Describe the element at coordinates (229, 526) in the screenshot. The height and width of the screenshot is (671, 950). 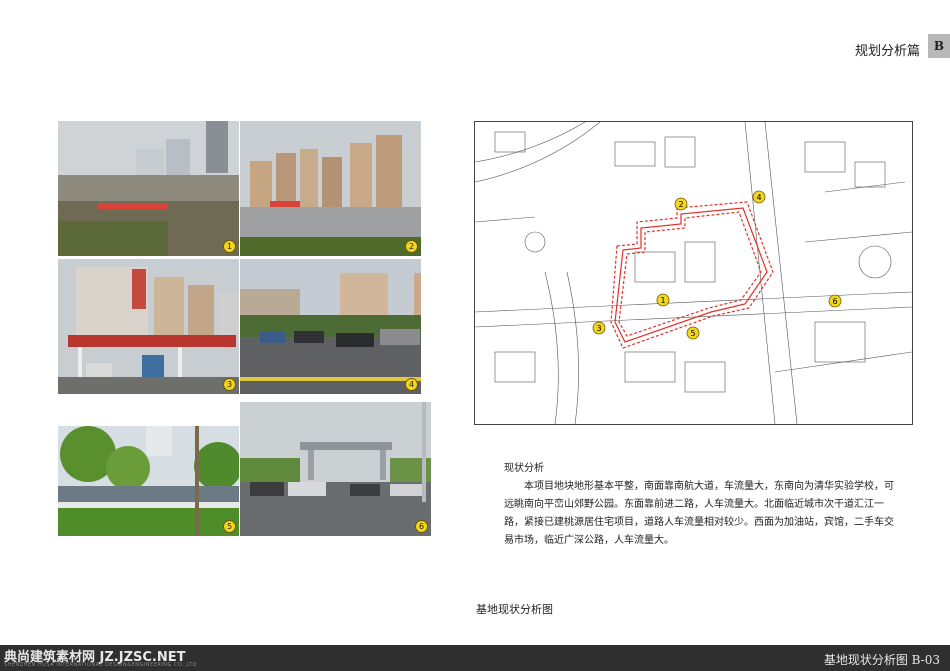
I see `photo-number-badge: 5` at that location.